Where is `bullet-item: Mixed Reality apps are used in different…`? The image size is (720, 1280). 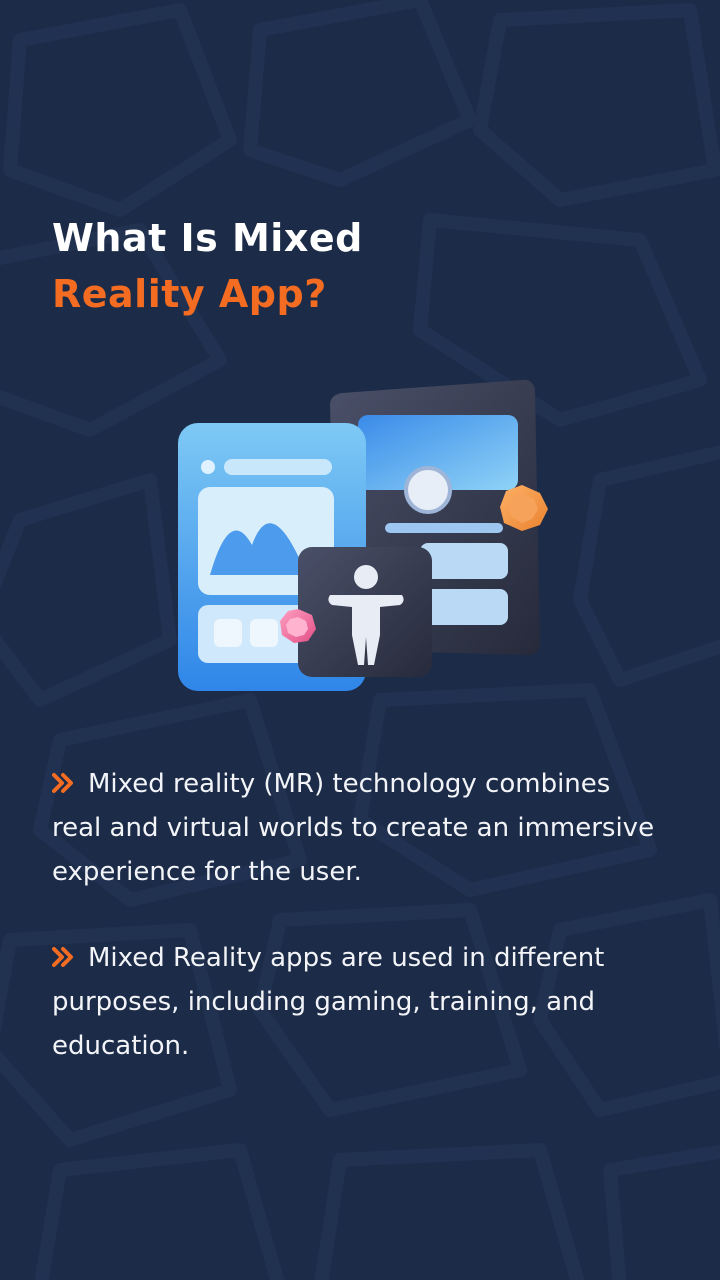
bullet-item: Mixed Reality apps are used in different… is located at coordinates (357, 1002).